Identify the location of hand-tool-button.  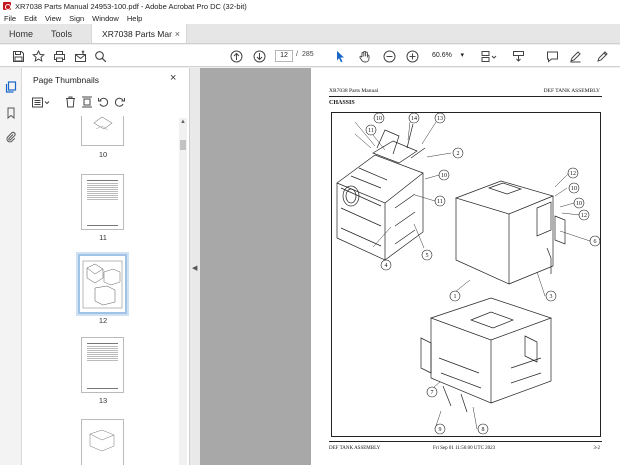
(364, 56).